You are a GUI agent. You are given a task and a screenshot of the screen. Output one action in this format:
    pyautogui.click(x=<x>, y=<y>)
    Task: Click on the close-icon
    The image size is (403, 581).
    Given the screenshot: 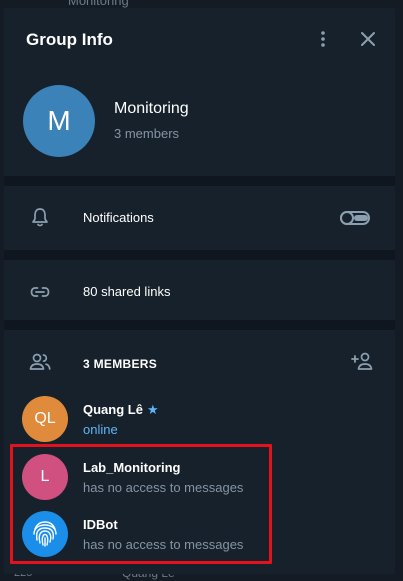 What is the action you would take?
    pyautogui.click(x=368, y=39)
    